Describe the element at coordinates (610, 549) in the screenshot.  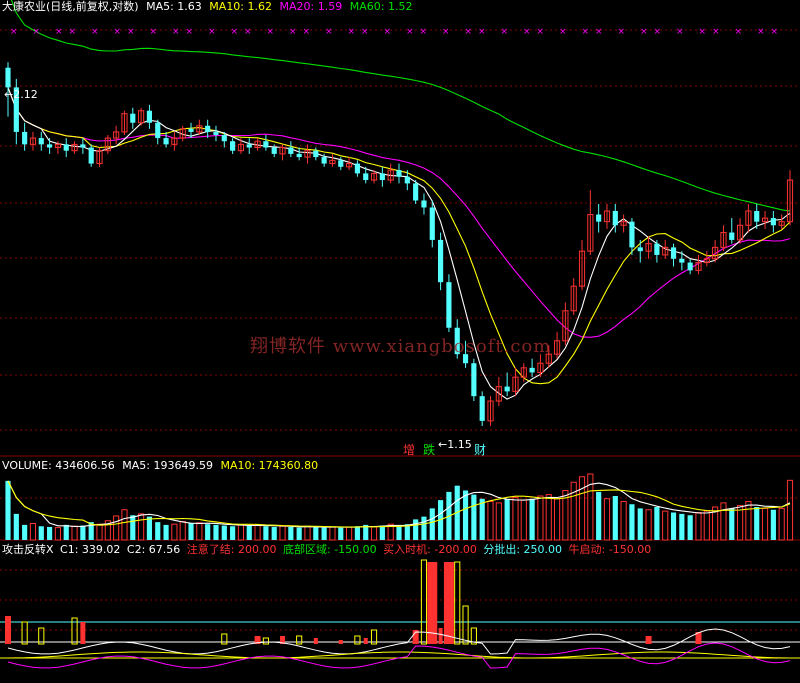
I see `indicator-bull: 牛启动: -150.00` at that location.